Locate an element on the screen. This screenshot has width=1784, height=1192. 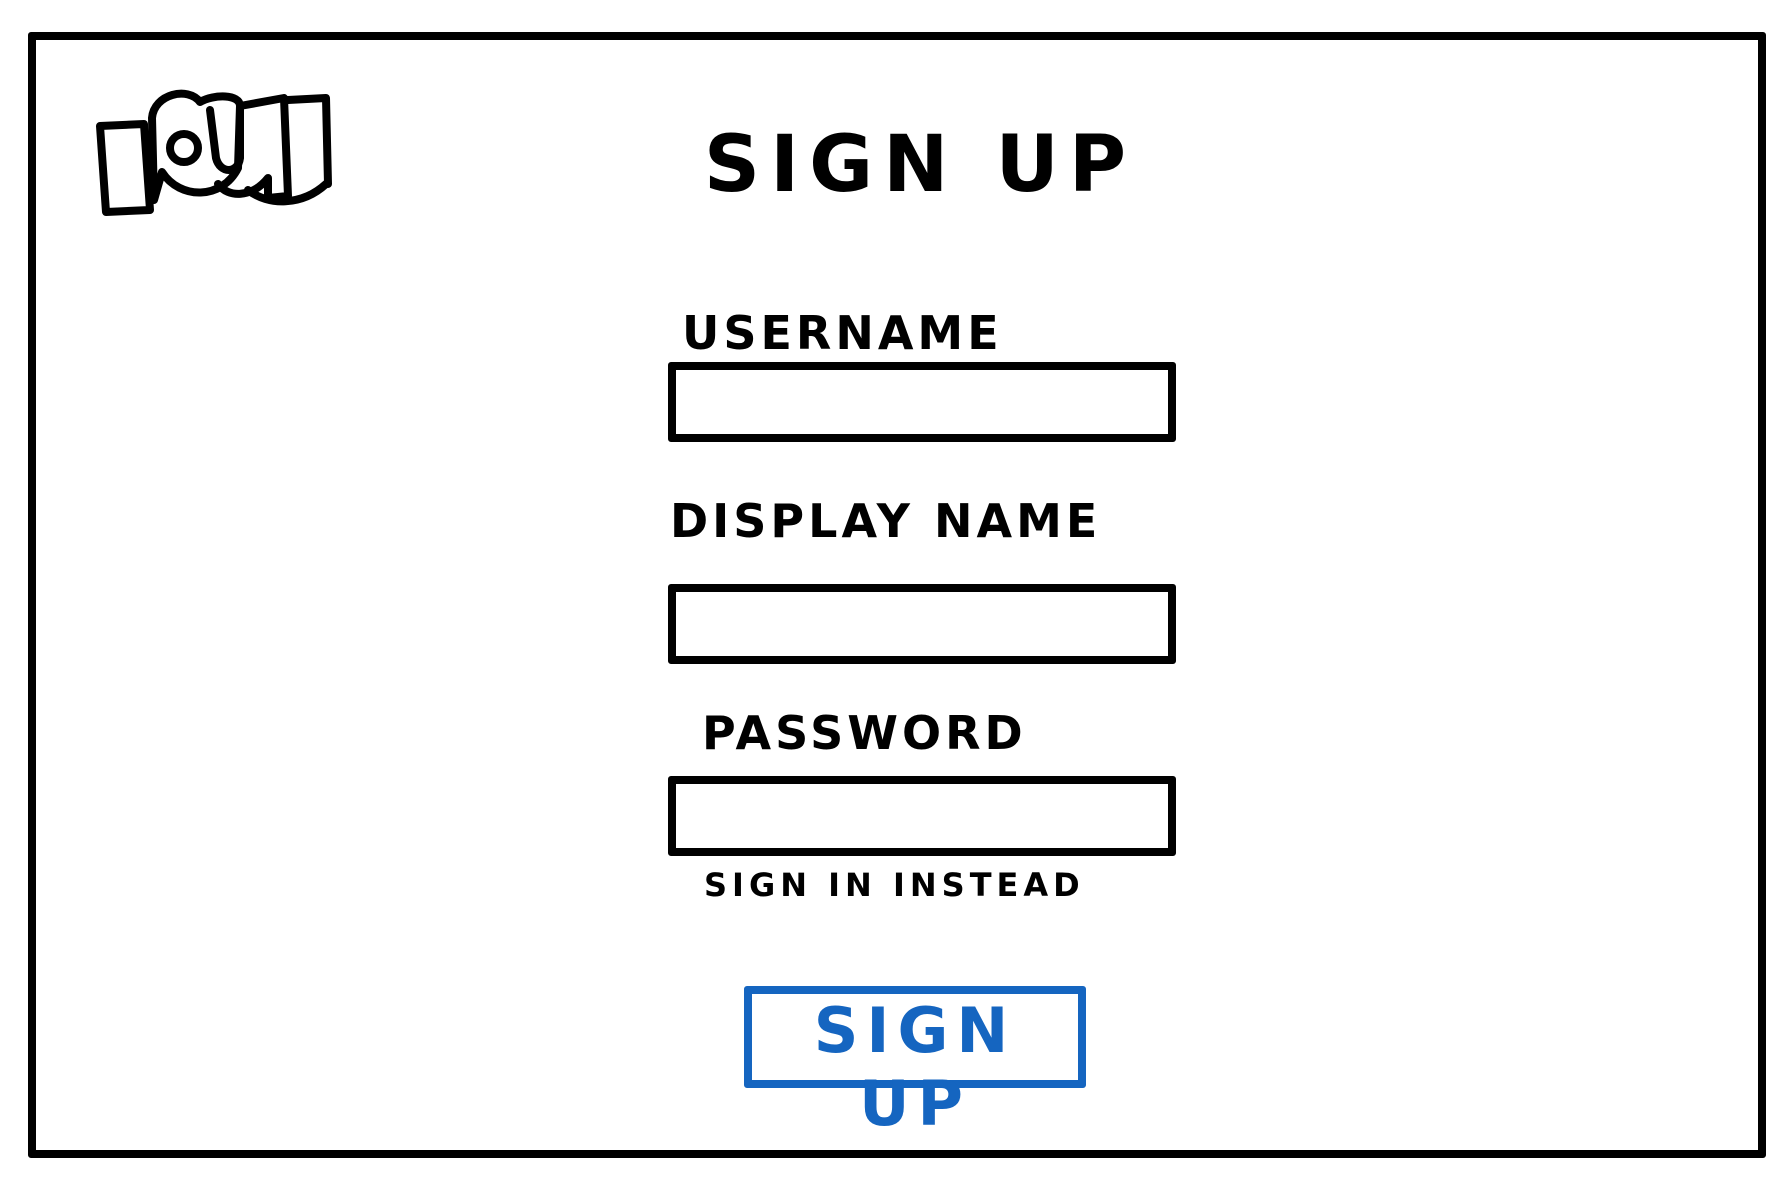
iou-logo-icon is located at coordinates (218, 154).